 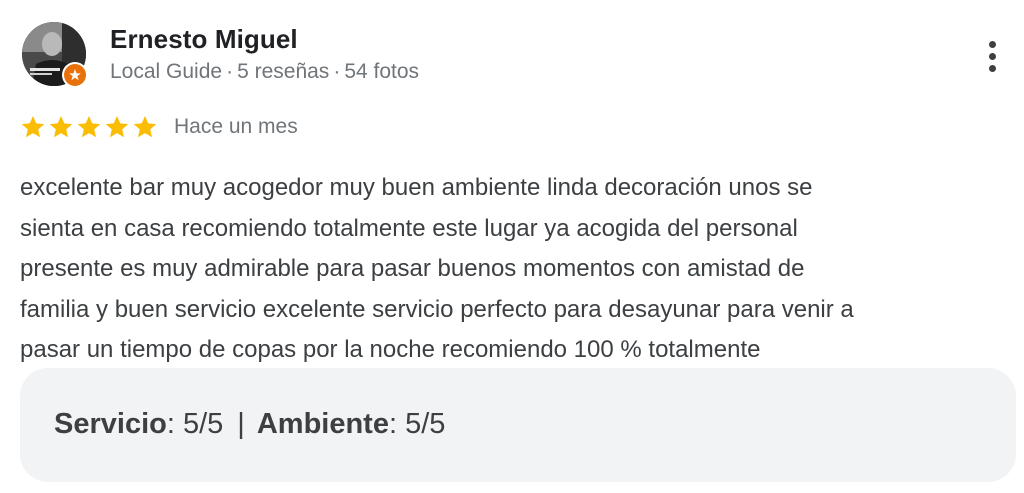 I want to click on attribute-label-servicio: Servicio, so click(x=110, y=424).